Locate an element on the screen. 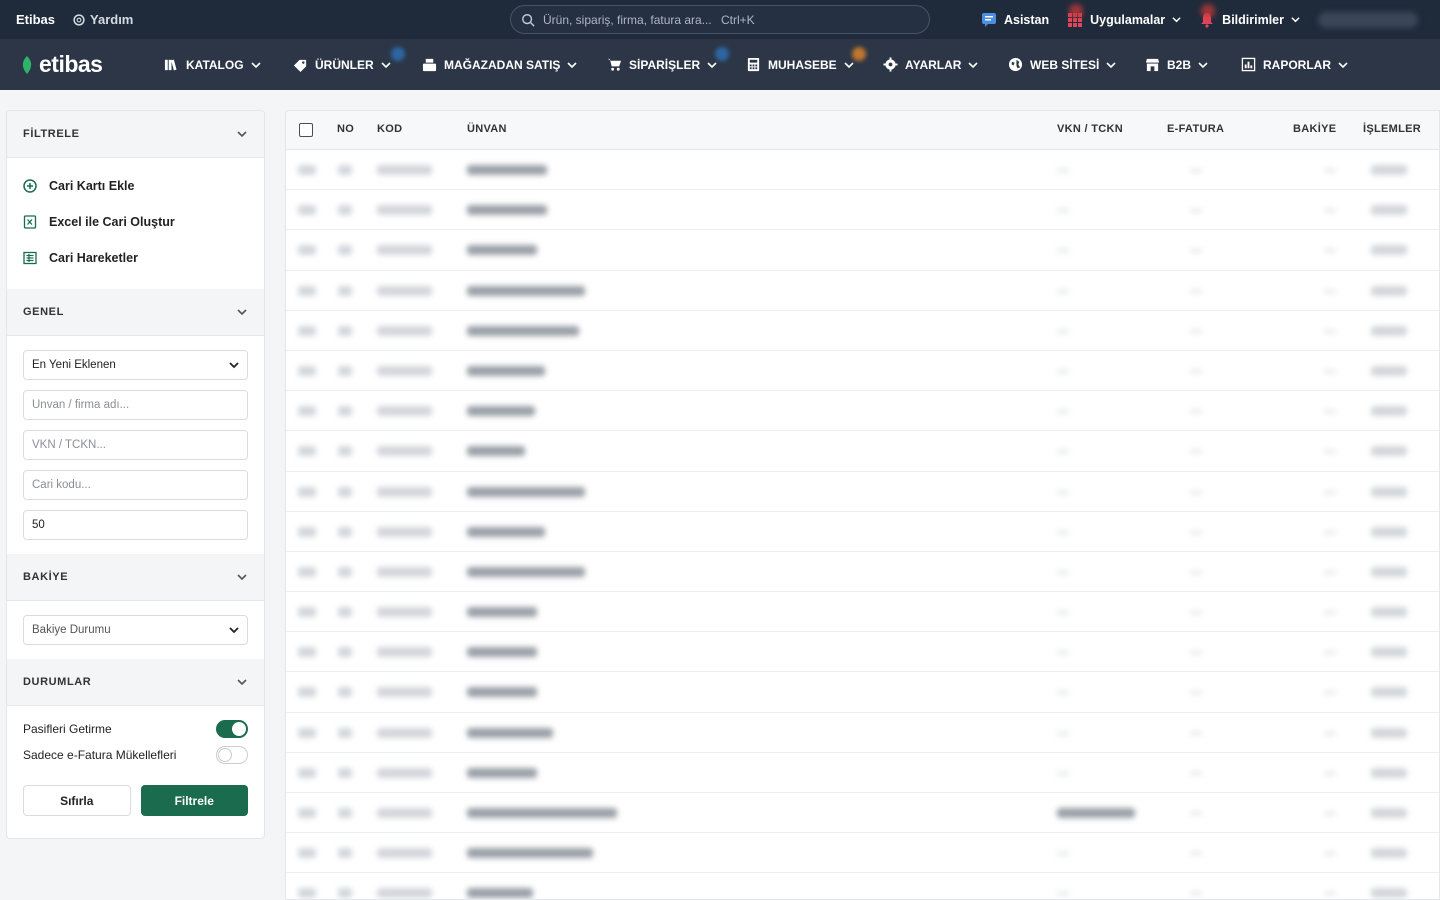  search-input is located at coordinates (628, 19).